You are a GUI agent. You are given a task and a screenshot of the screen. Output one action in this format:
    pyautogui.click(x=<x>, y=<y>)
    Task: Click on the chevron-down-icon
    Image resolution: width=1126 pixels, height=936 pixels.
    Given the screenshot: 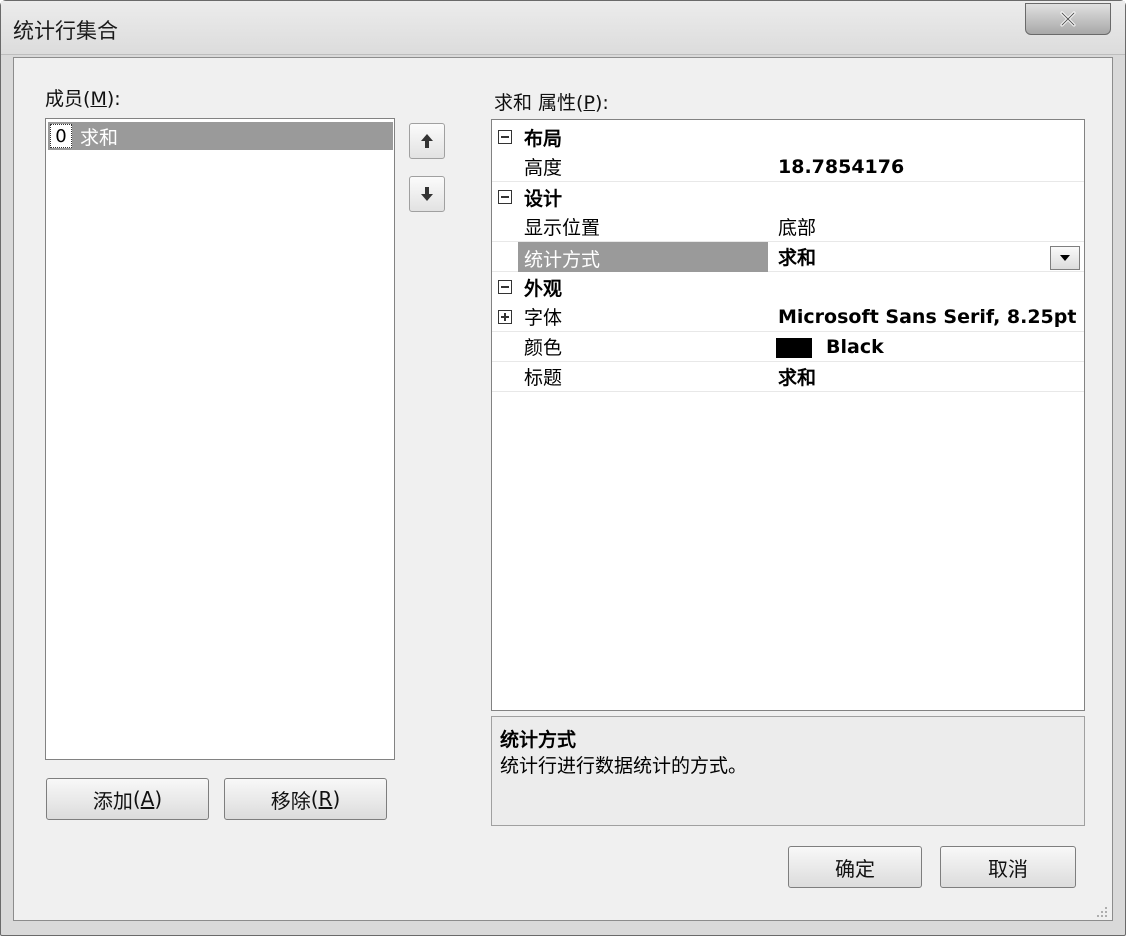 What is the action you would take?
    pyautogui.click(x=1065, y=258)
    